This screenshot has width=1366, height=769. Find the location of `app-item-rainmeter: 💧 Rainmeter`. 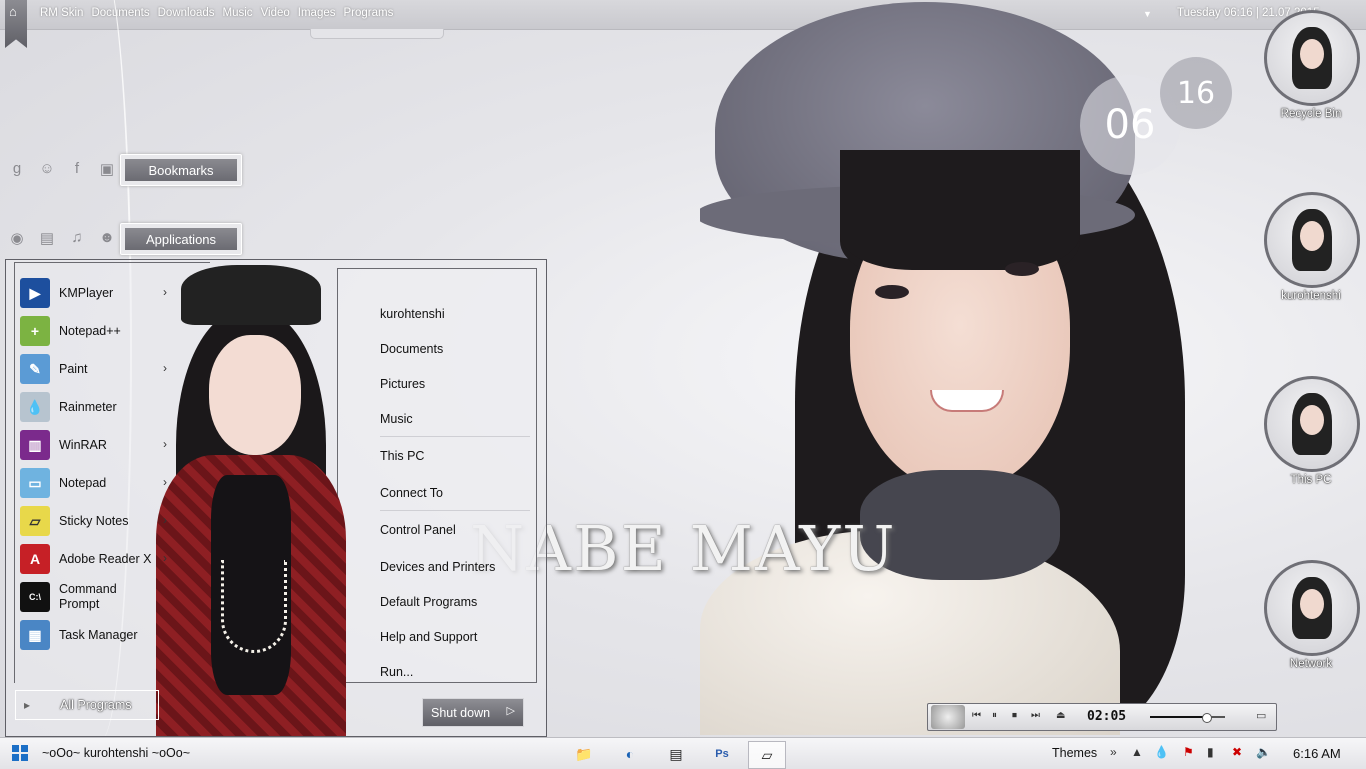

app-item-rainmeter: 💧 Rainmeter is located at coordinates (101, 407).